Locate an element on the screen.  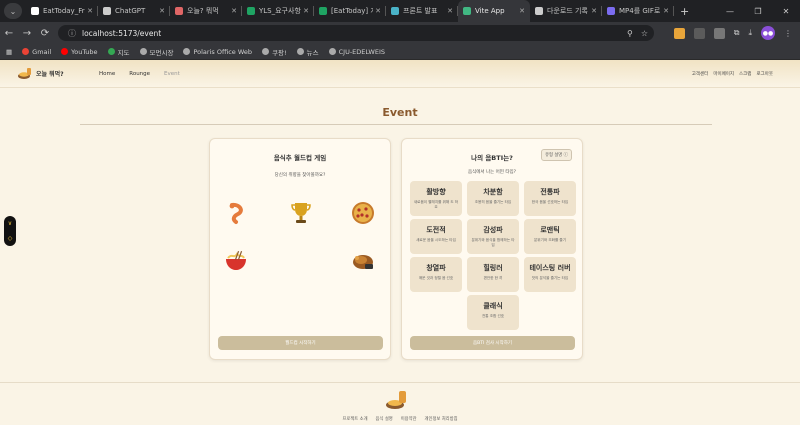
footer-link-food: 음식 설명 is located at coordinates (384, 419).